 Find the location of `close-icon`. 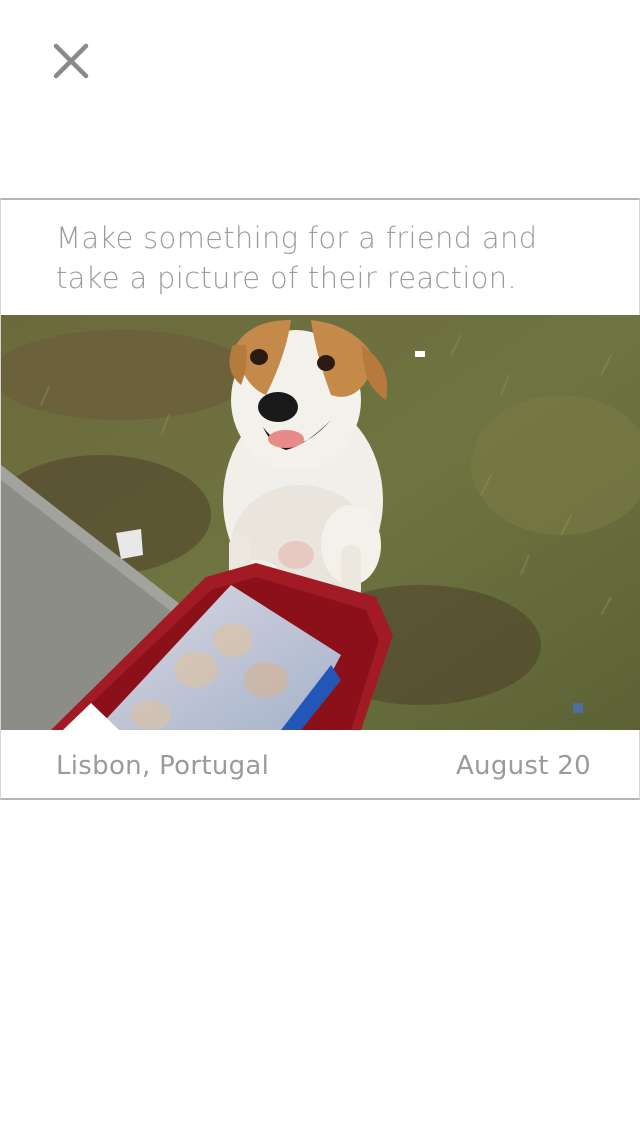

close-icon is located at coordinates (71, 61).